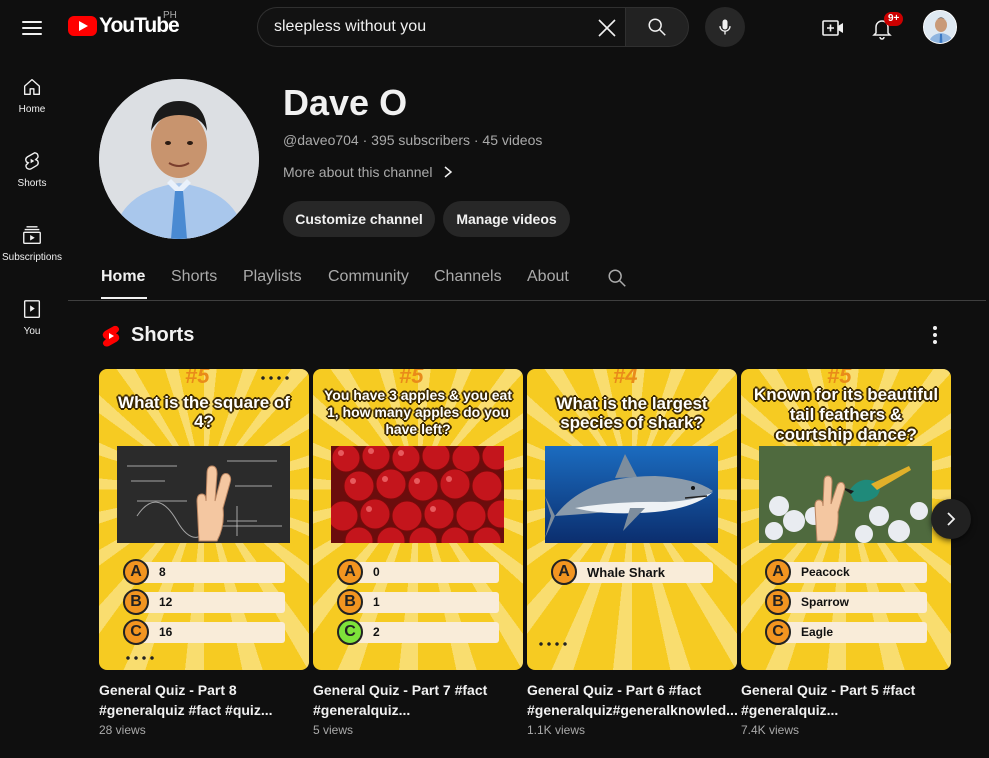 The height and width of the screenshot is (758, 989). What do you see at coordinates (272, 277) in the screenshot?
I see `tab-playlists: Playlists` at bounding box center [272, 277].